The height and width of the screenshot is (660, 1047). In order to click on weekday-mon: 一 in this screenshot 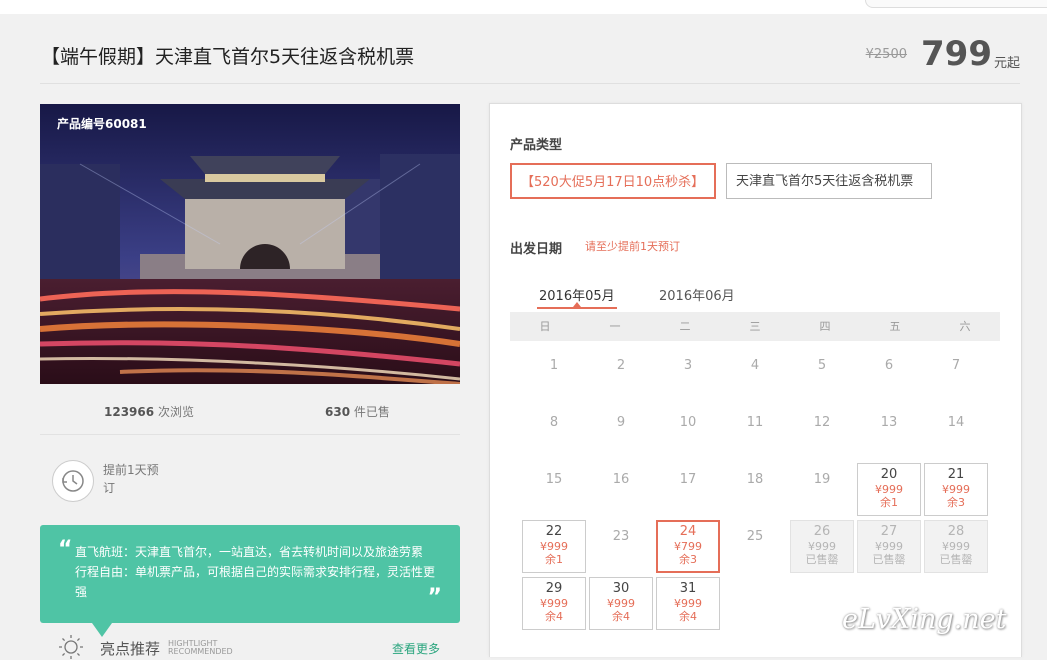, I will do `click(615, 326)`.